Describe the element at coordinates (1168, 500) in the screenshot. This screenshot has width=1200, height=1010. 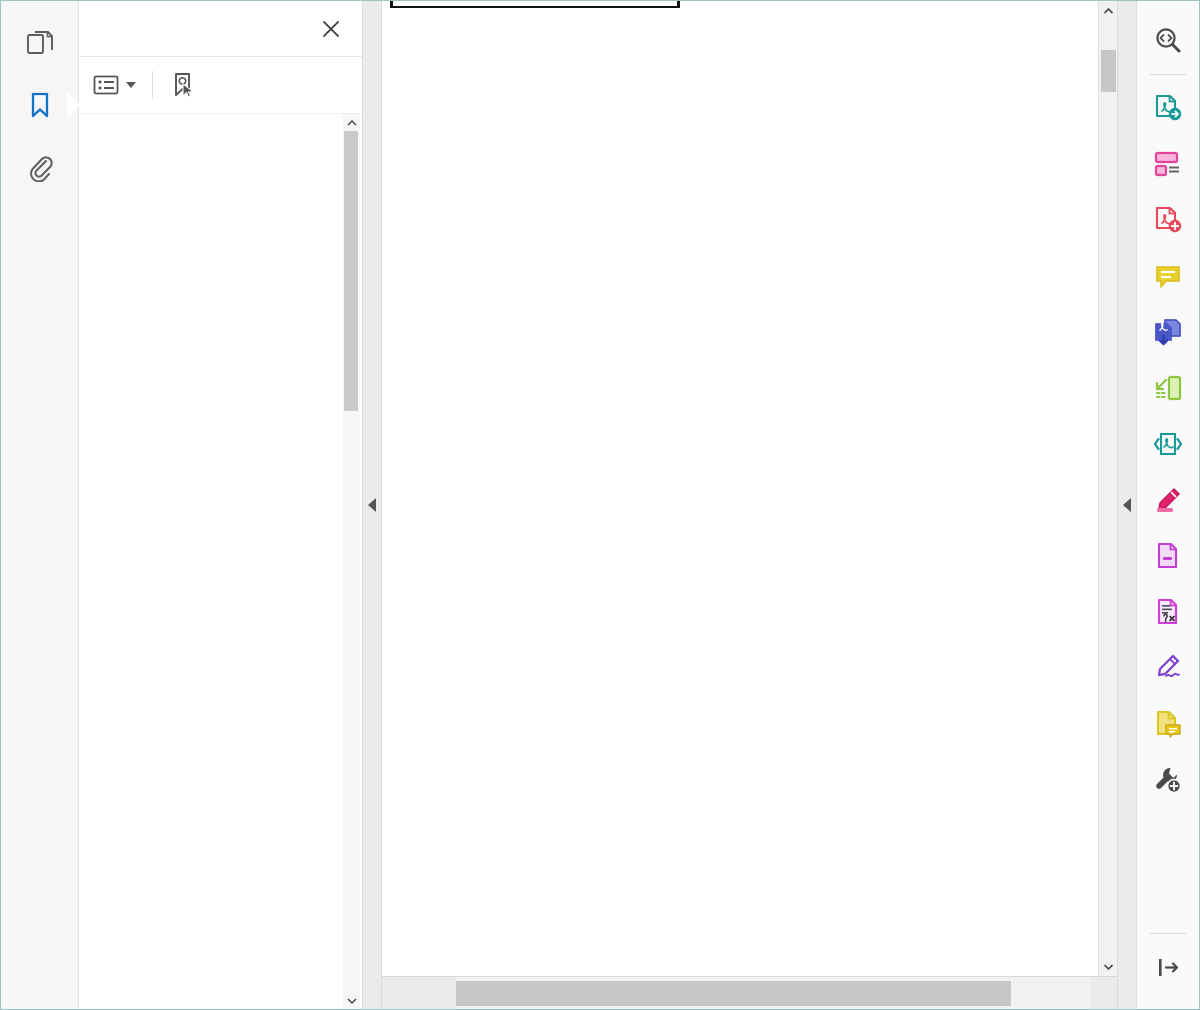
I see `highlight-text-icon` at that location.